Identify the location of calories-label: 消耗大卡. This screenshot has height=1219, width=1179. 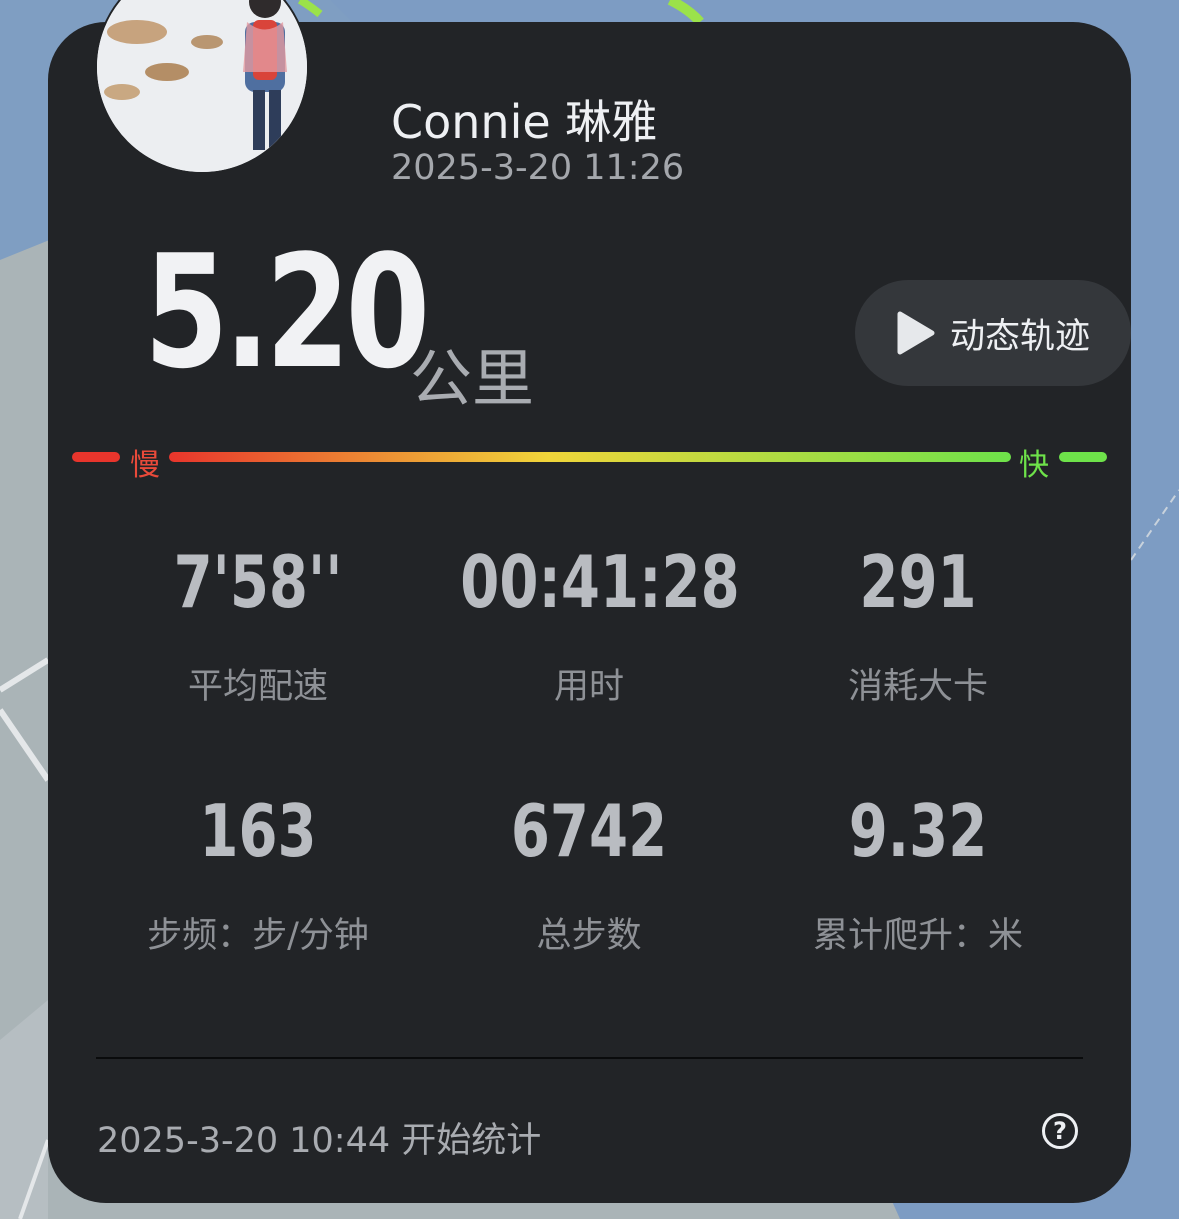
(917, 687).